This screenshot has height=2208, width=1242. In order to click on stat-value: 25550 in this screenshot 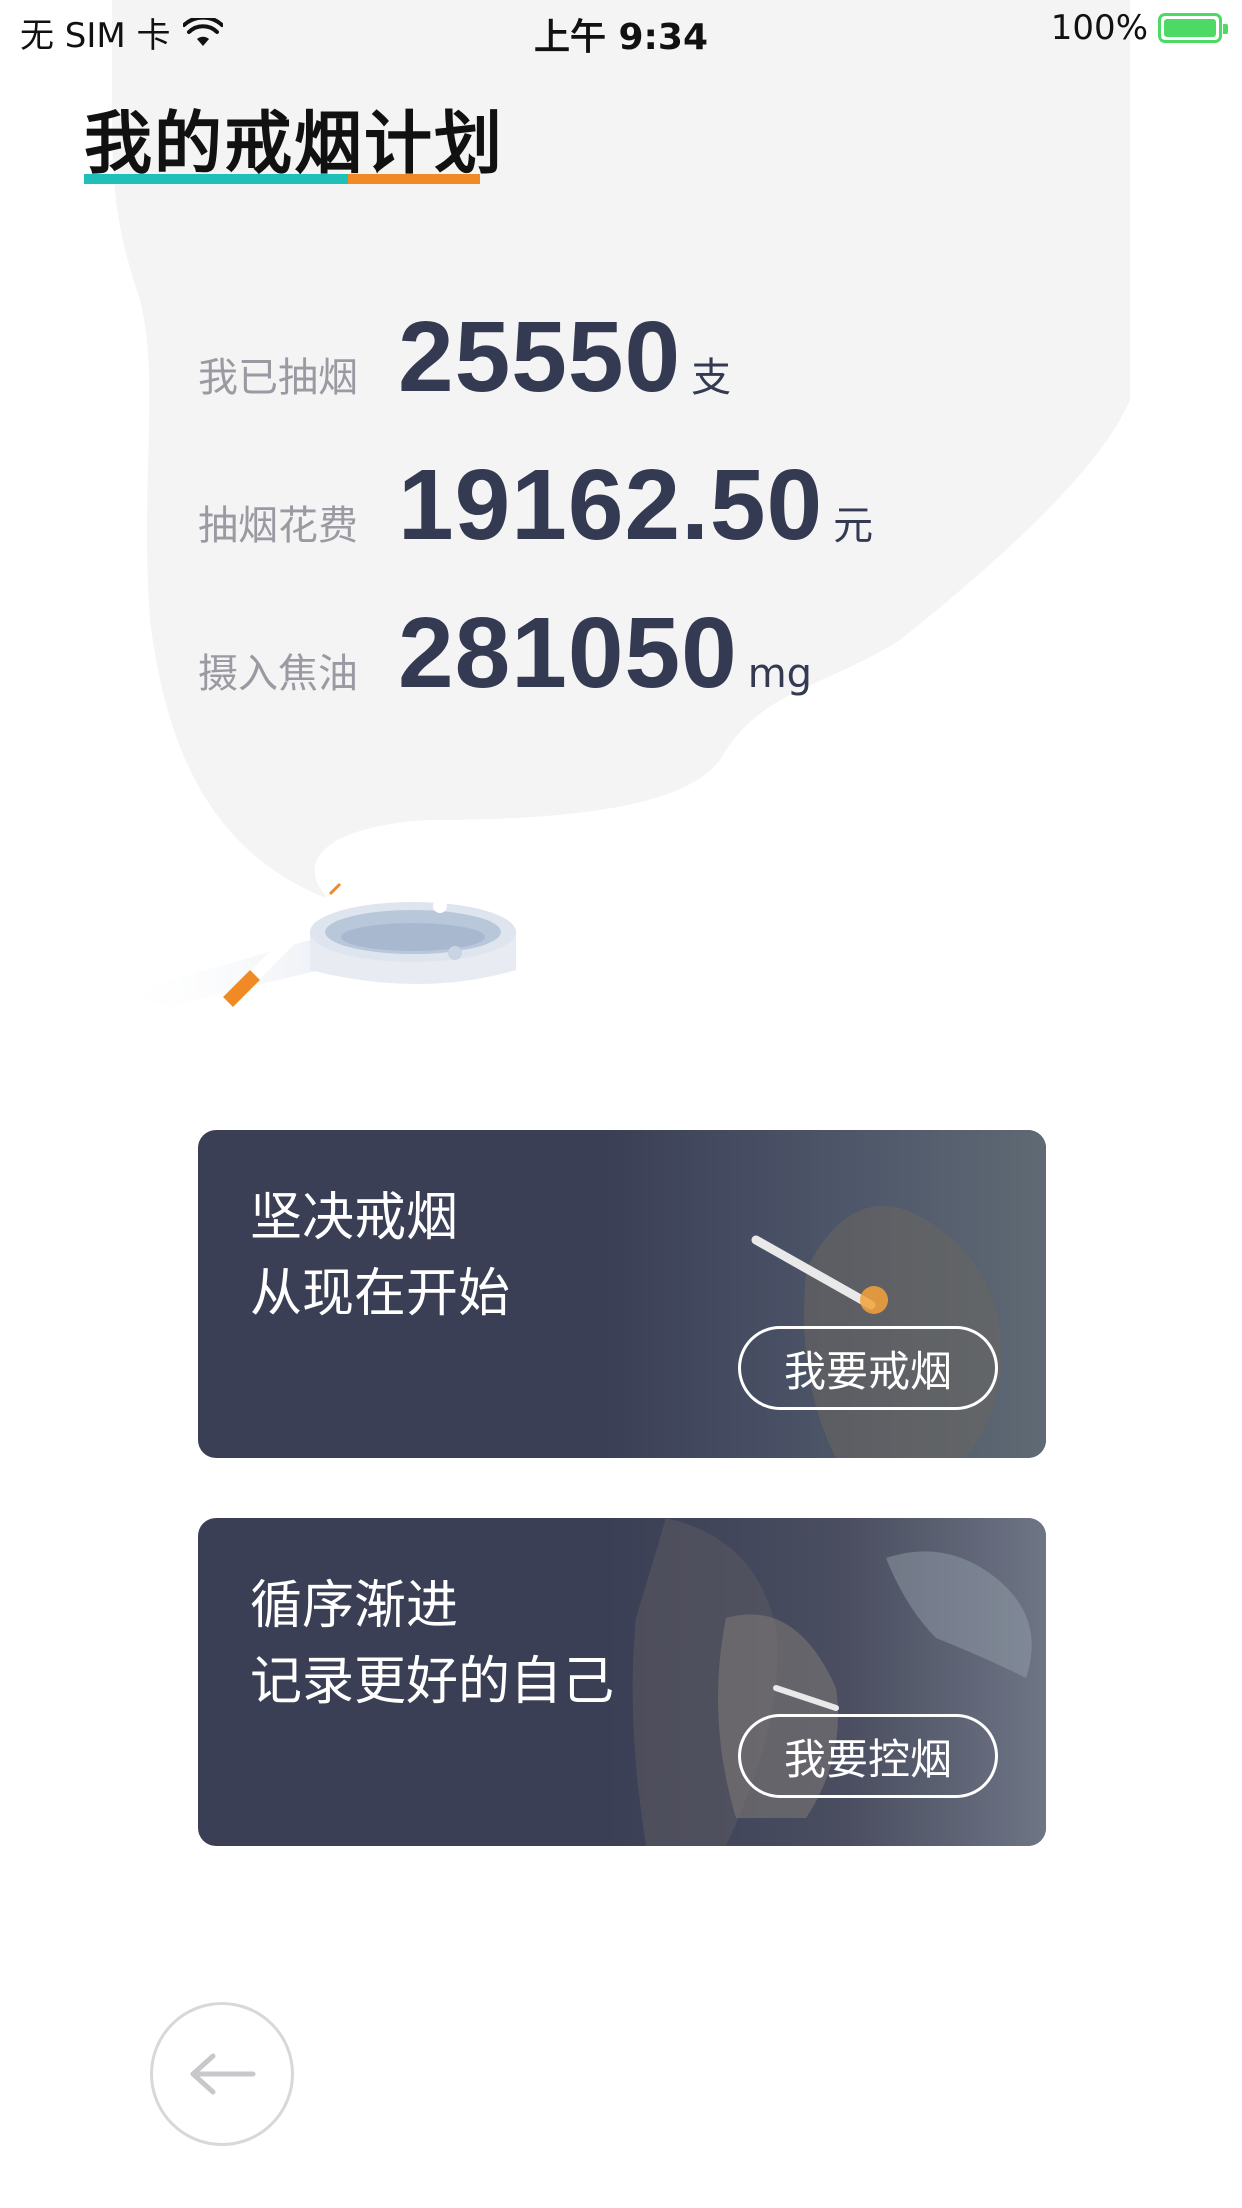, I will do `click(540, 357)`.